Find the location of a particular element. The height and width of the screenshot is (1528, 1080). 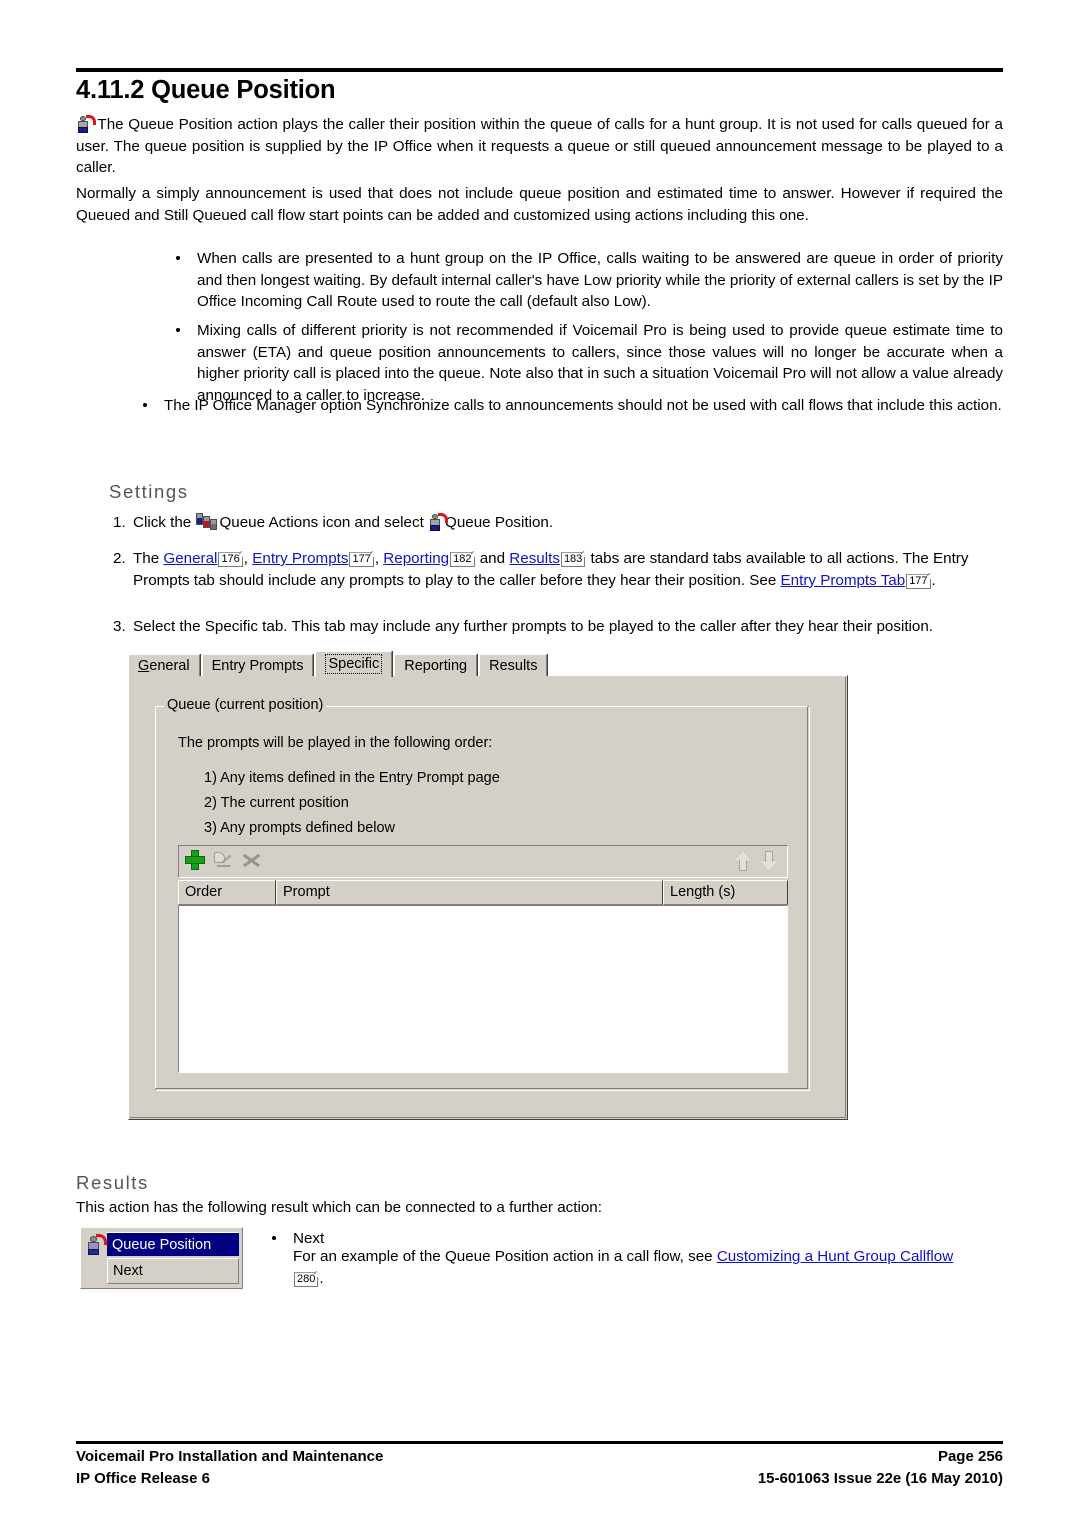

settings-step-1-text-before: Click the is located at coordinates (164, 522).